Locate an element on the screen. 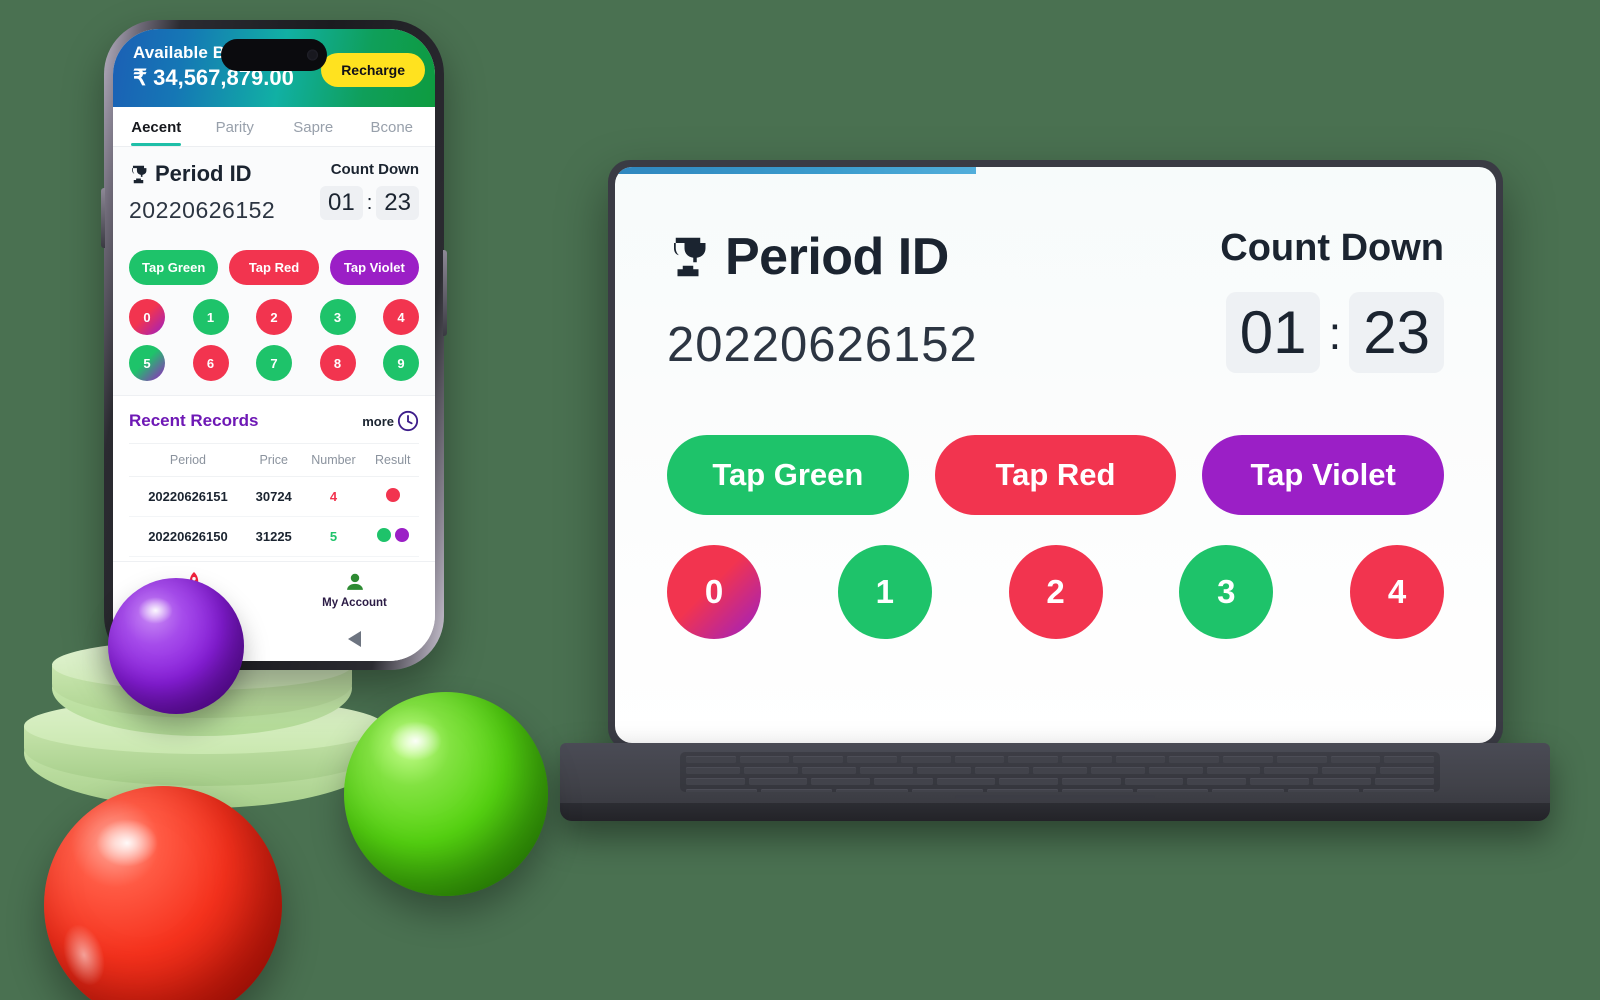 This screenshot has width=1600, height=1000. phone-ball-3: 3 is located at coordinates (337, 317).